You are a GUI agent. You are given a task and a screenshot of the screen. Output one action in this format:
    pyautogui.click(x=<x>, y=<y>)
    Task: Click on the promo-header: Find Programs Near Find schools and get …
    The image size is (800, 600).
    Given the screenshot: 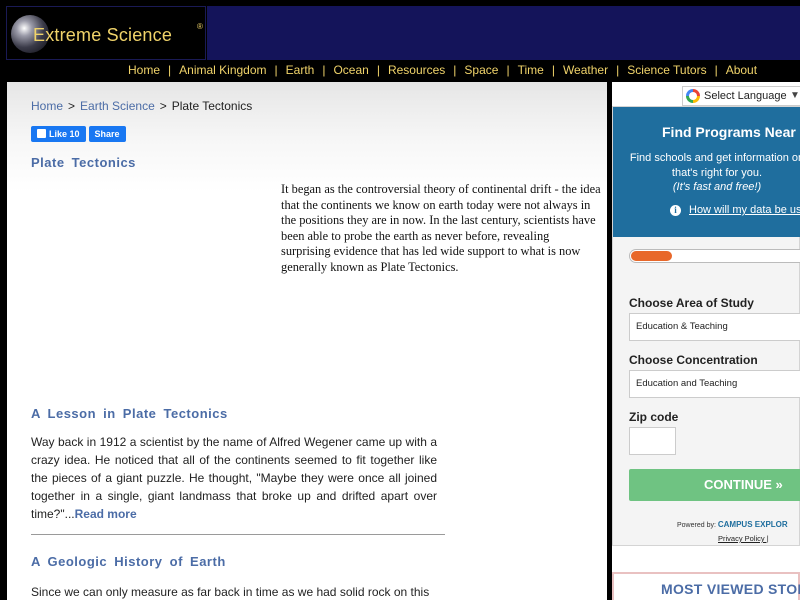 What is the action you would take?
    pyautogui.click(x=706, y=172)
    